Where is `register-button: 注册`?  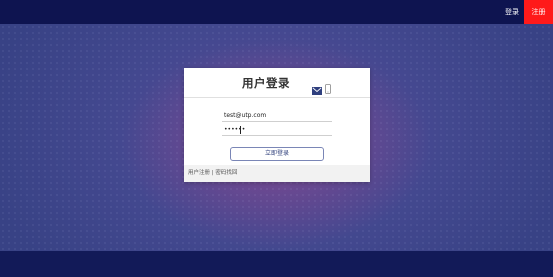 register-button: 注册 is located at coordinates (538, 12).